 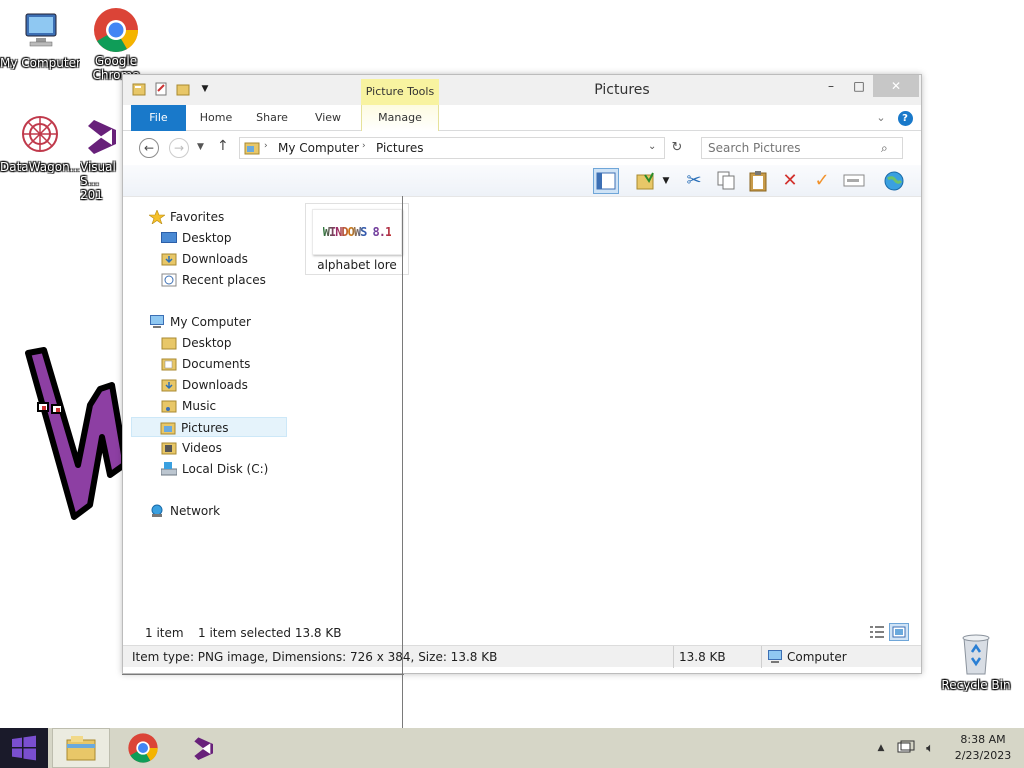 I want to click on address-row: ← → ▼ ↑ › My Computer › Pictures ⌄ ↻ ⌕, so click(x=522, y=148).